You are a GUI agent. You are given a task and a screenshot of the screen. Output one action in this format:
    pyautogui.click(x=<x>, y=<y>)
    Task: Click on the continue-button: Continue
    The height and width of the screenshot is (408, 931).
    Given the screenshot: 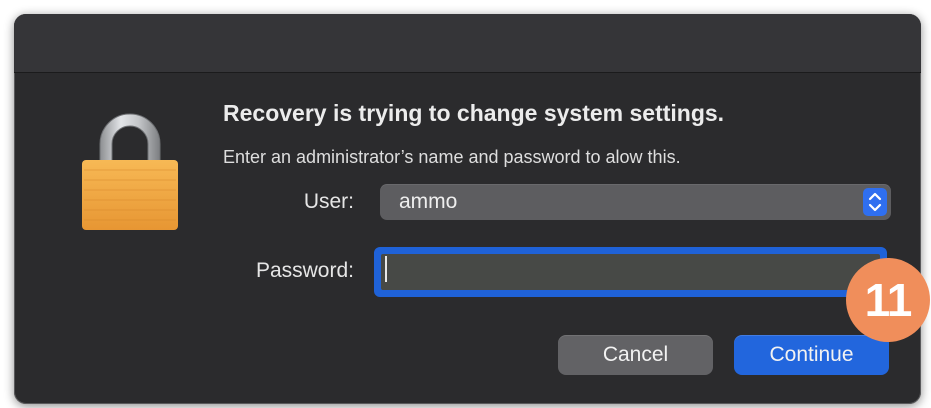 What is the action you would take?
    pyautogui.click(x=811, y=355)
    